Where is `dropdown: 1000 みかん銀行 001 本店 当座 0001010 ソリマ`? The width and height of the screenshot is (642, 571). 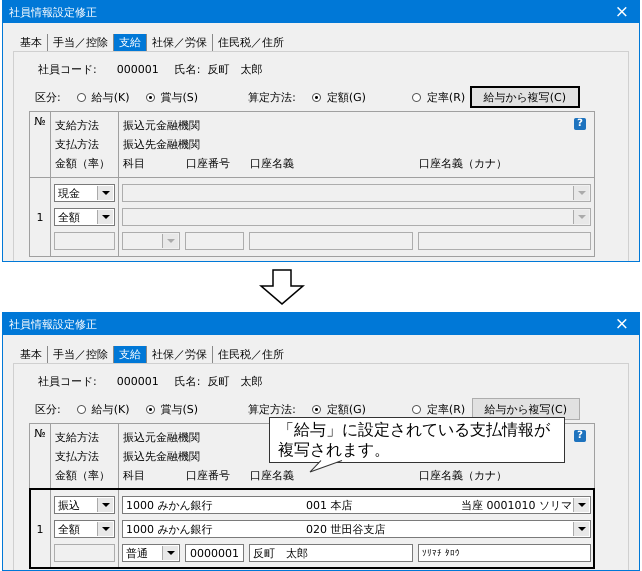 dropdown: 1000 みかん銀行 001 本店 当座 0001010 ソリマ is located at coordinates (356, 505).